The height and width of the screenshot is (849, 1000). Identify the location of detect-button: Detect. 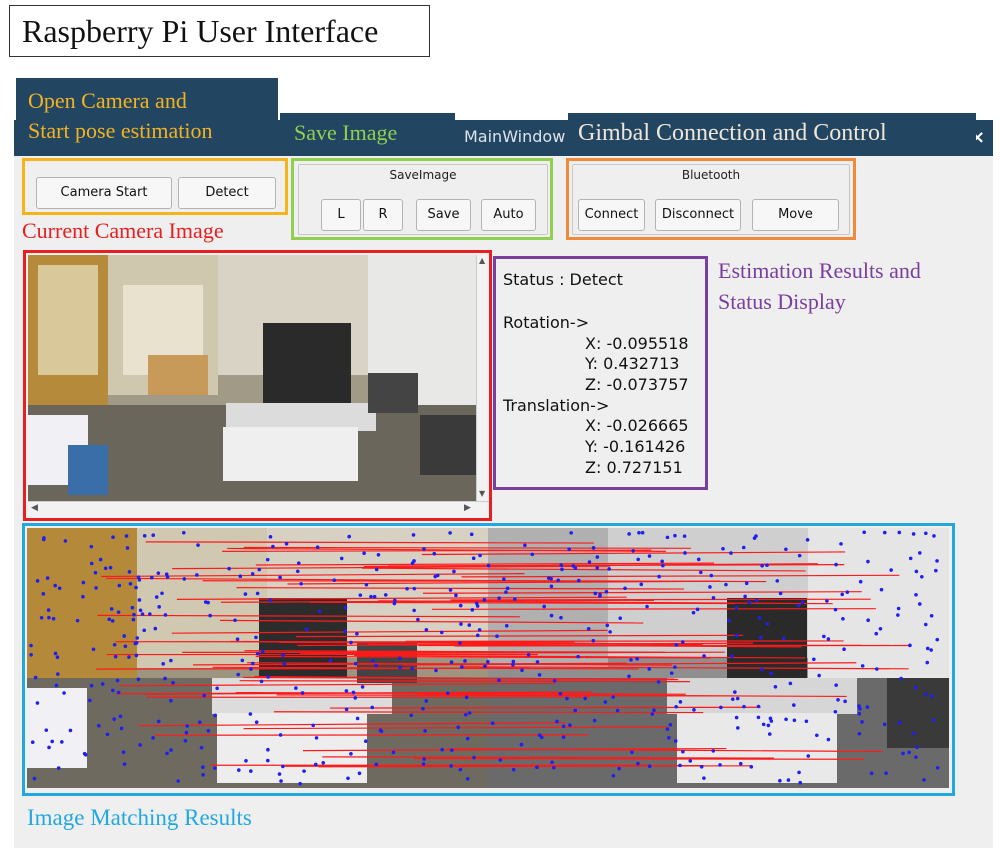
(227, 193).